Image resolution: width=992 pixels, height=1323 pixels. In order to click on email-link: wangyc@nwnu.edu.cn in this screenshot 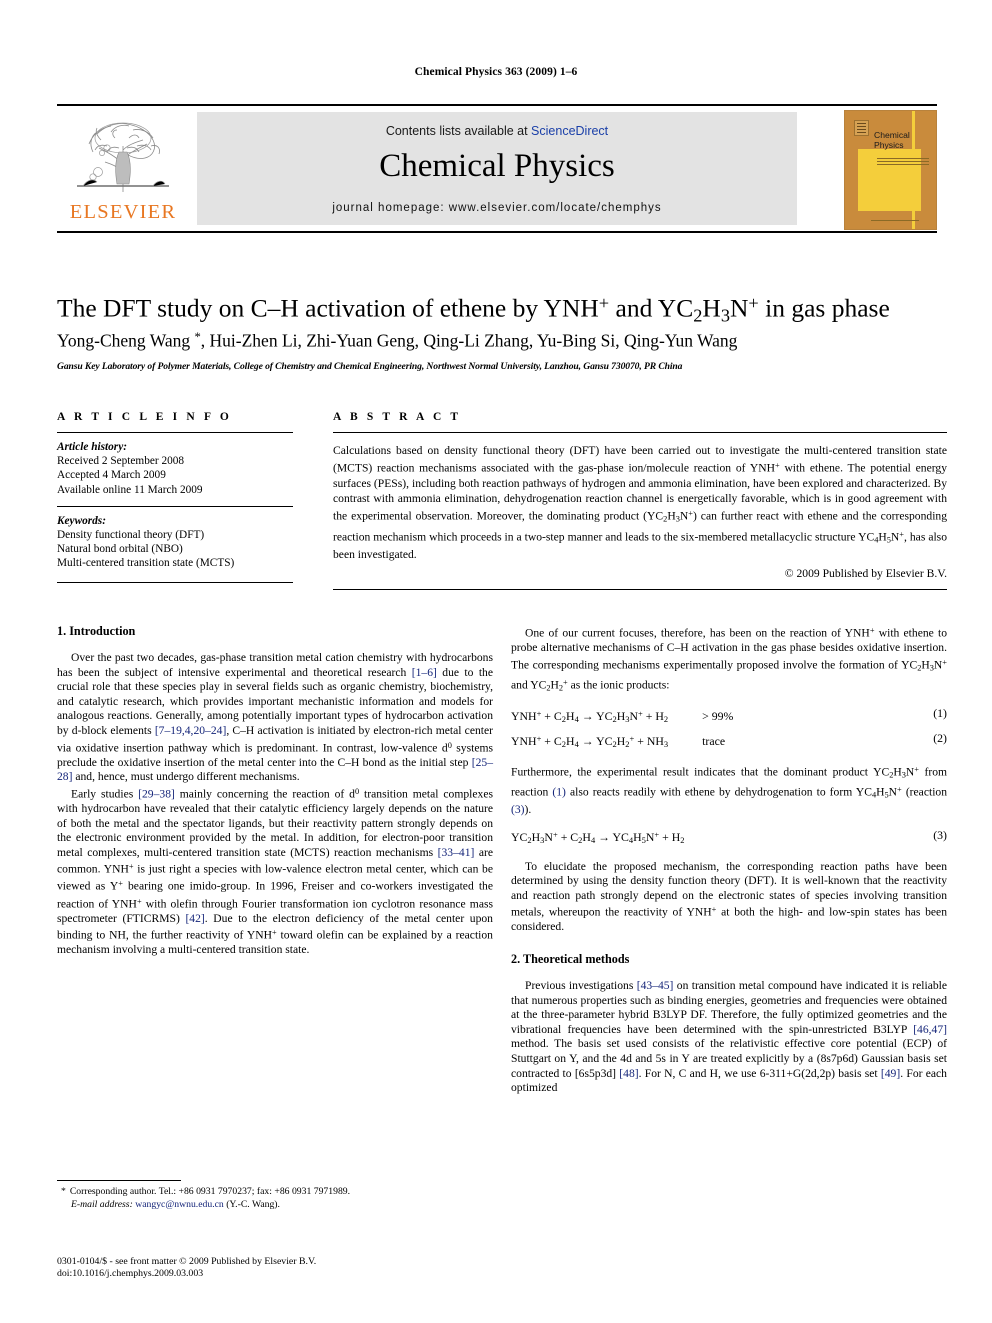, I will do `click(179, 1204)`.